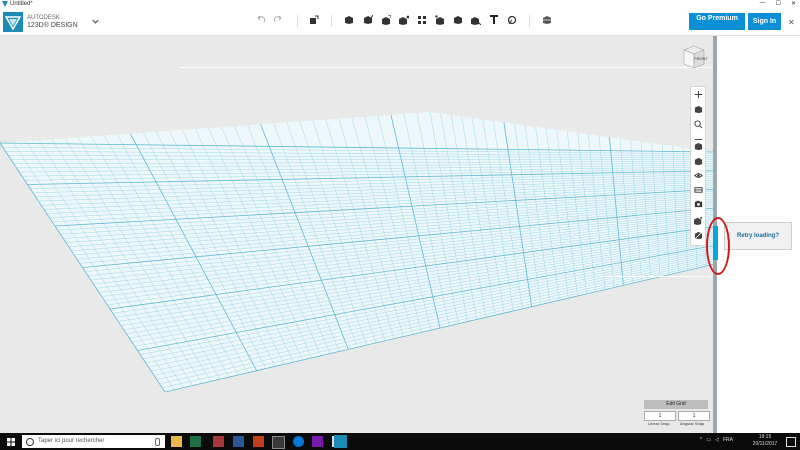 Image resolution: width=800 pixels, height=450 pixels. I want to click on measure-icon, so click(476, 20).